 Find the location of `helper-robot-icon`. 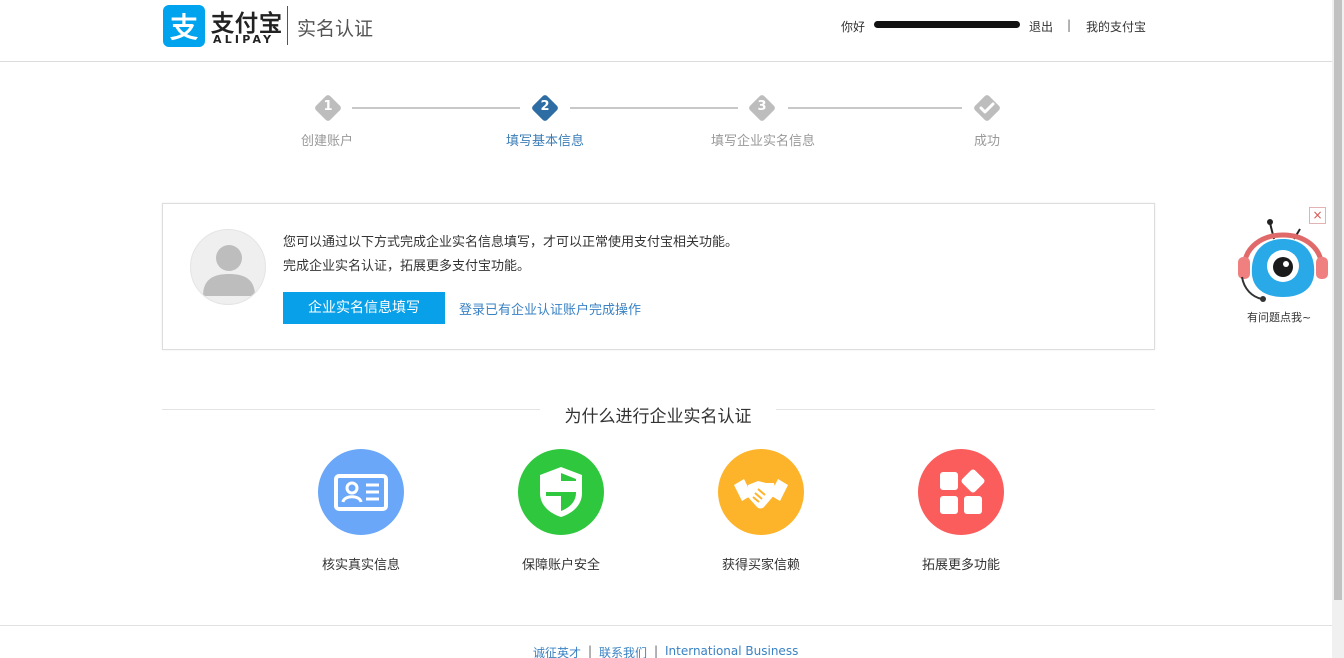

helper-robot-icon is located at coordinates (1283, 262).